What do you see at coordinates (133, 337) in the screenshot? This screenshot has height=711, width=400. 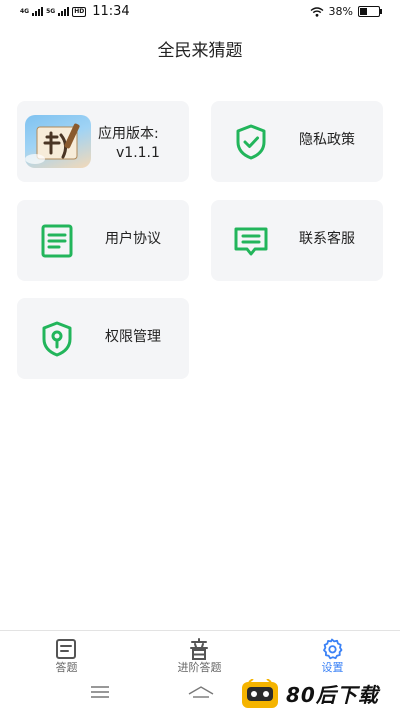 I see `permissions-label: 权限管理` at bounding box center [133, 337].